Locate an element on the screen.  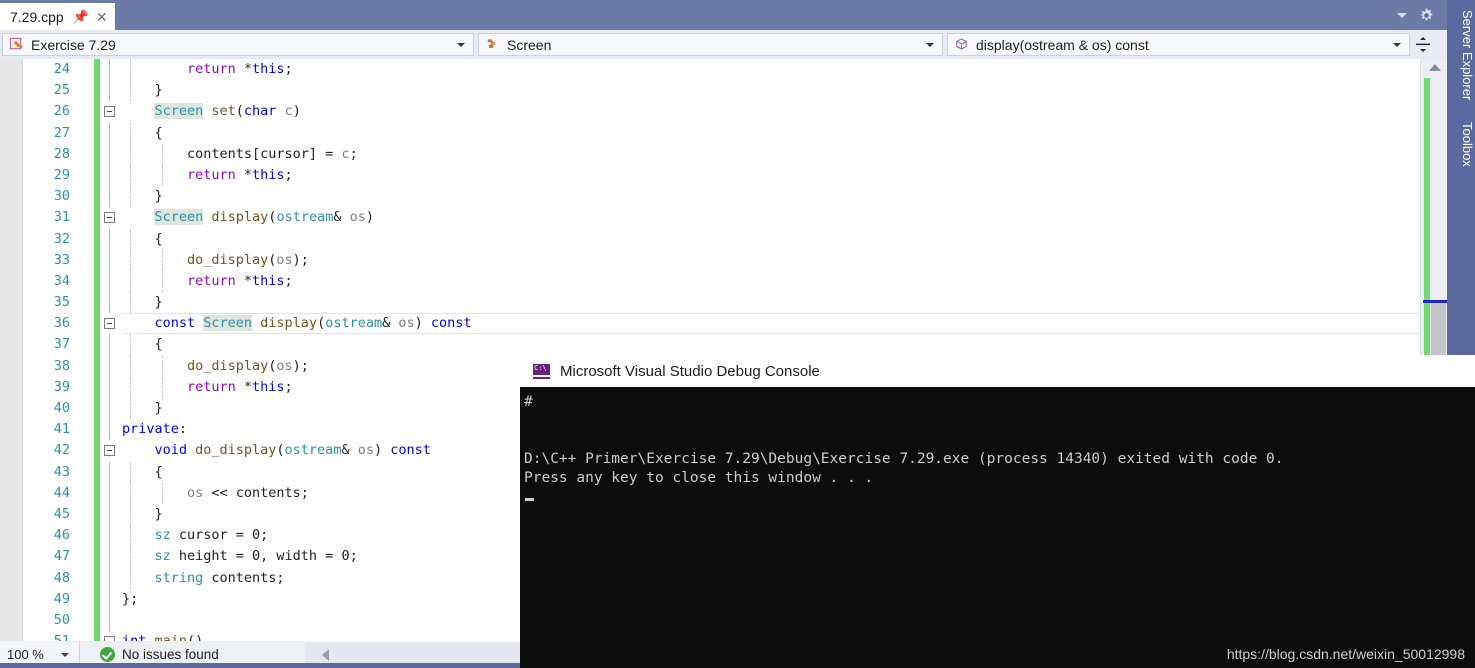
code-line: 26 Screen set(char c) is located at coordinates (710, 112).